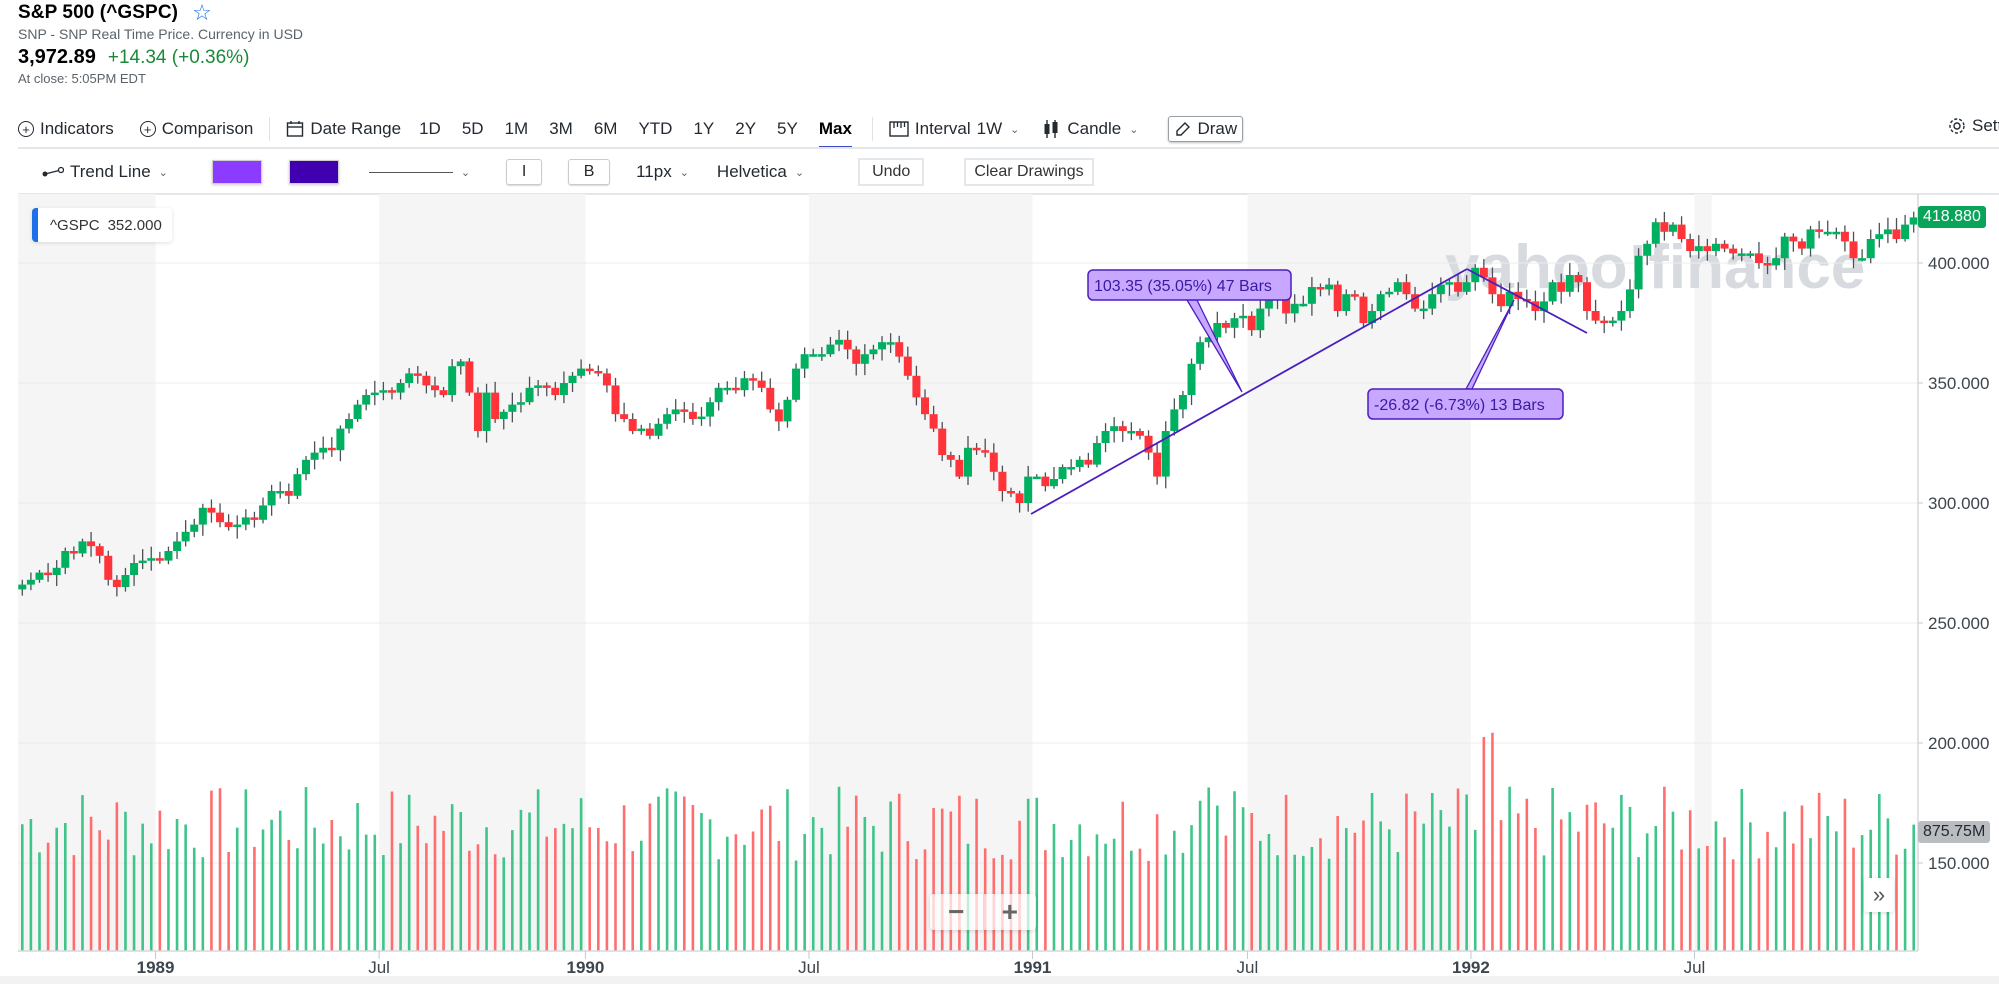  I want to click on font-size-label: 11px, so click(654, 171).